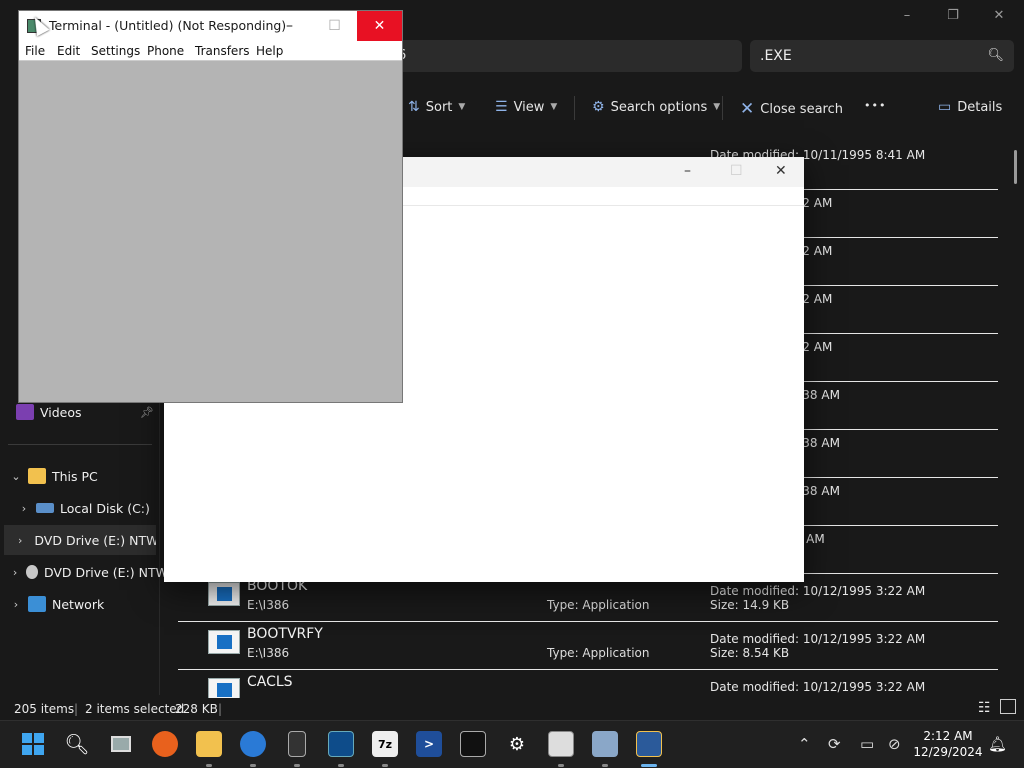 The width and height of the screenshot is (1024, 768). Describe the element at coordinates (222, 51) in the screenshot. I see `menu-transfers: Transfers` at that location.